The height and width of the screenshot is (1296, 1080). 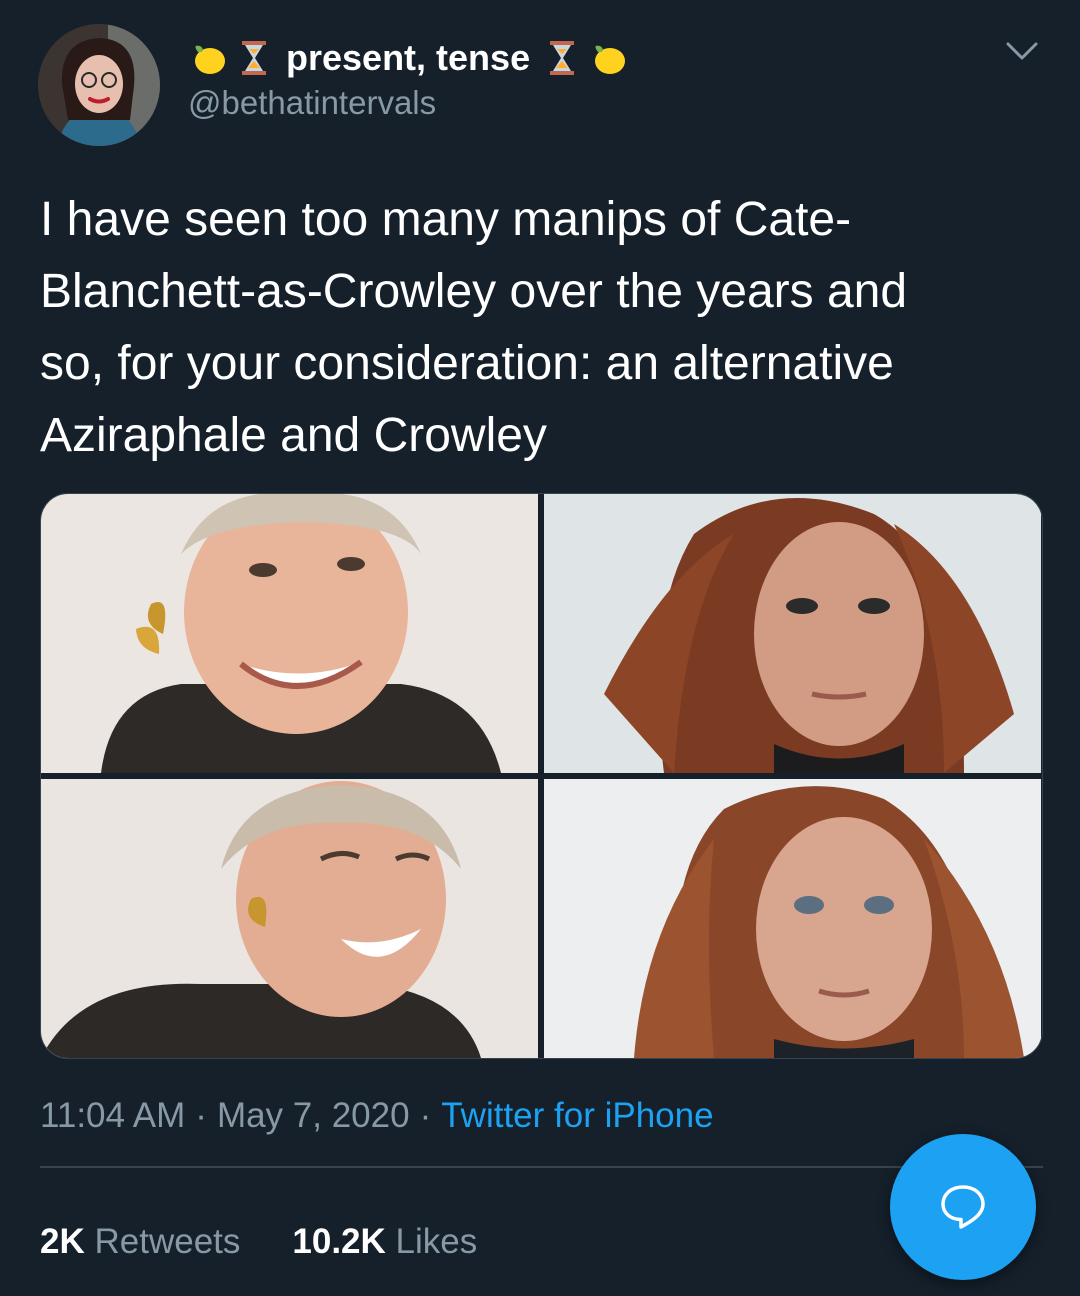 I want to click on tweet-text-line: Blanchett-as-Crowley over the years and, so click(x=474, y=291).